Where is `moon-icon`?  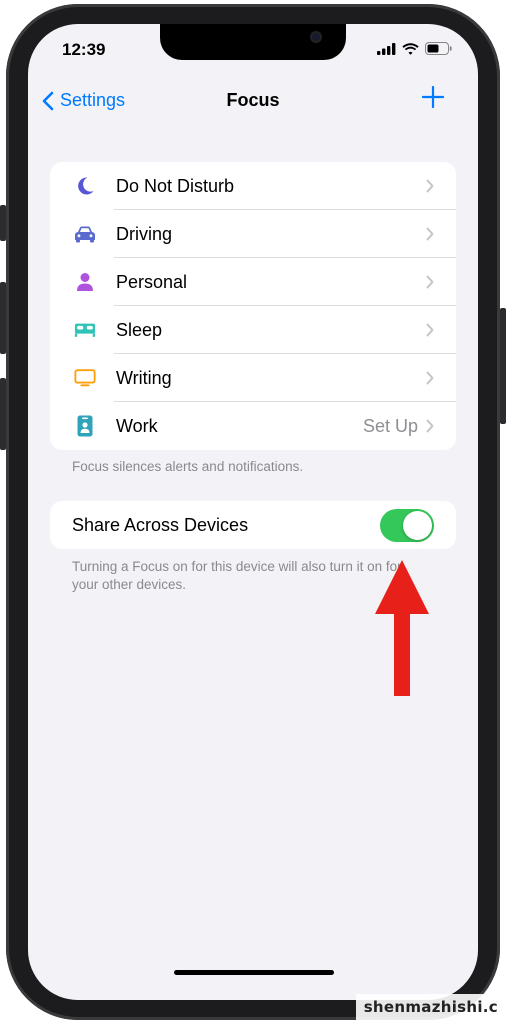 moon-icon is located at coordinates (85, 186).